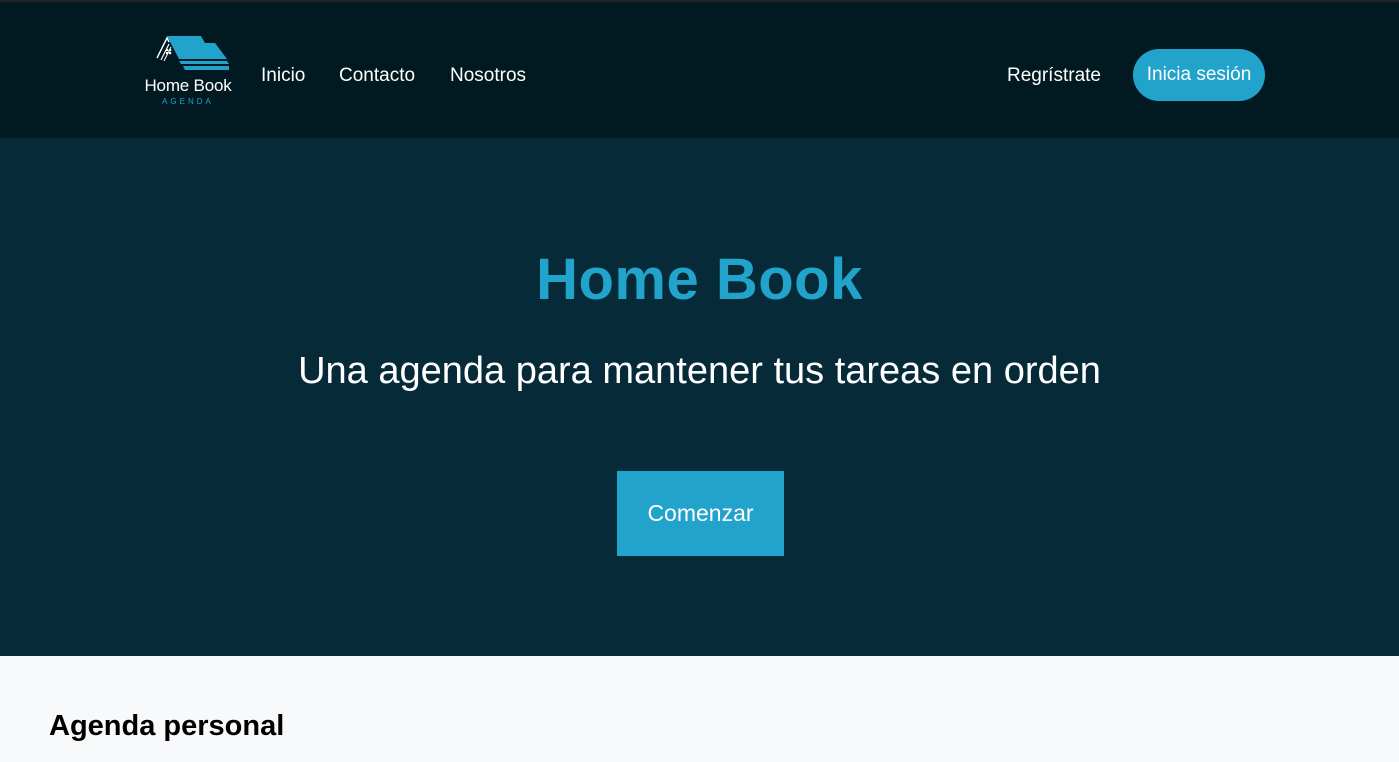 The width and height of the screenshot is (1399, 762). I want to click on nav-link-inicio: Inicio, so click(283, 76).